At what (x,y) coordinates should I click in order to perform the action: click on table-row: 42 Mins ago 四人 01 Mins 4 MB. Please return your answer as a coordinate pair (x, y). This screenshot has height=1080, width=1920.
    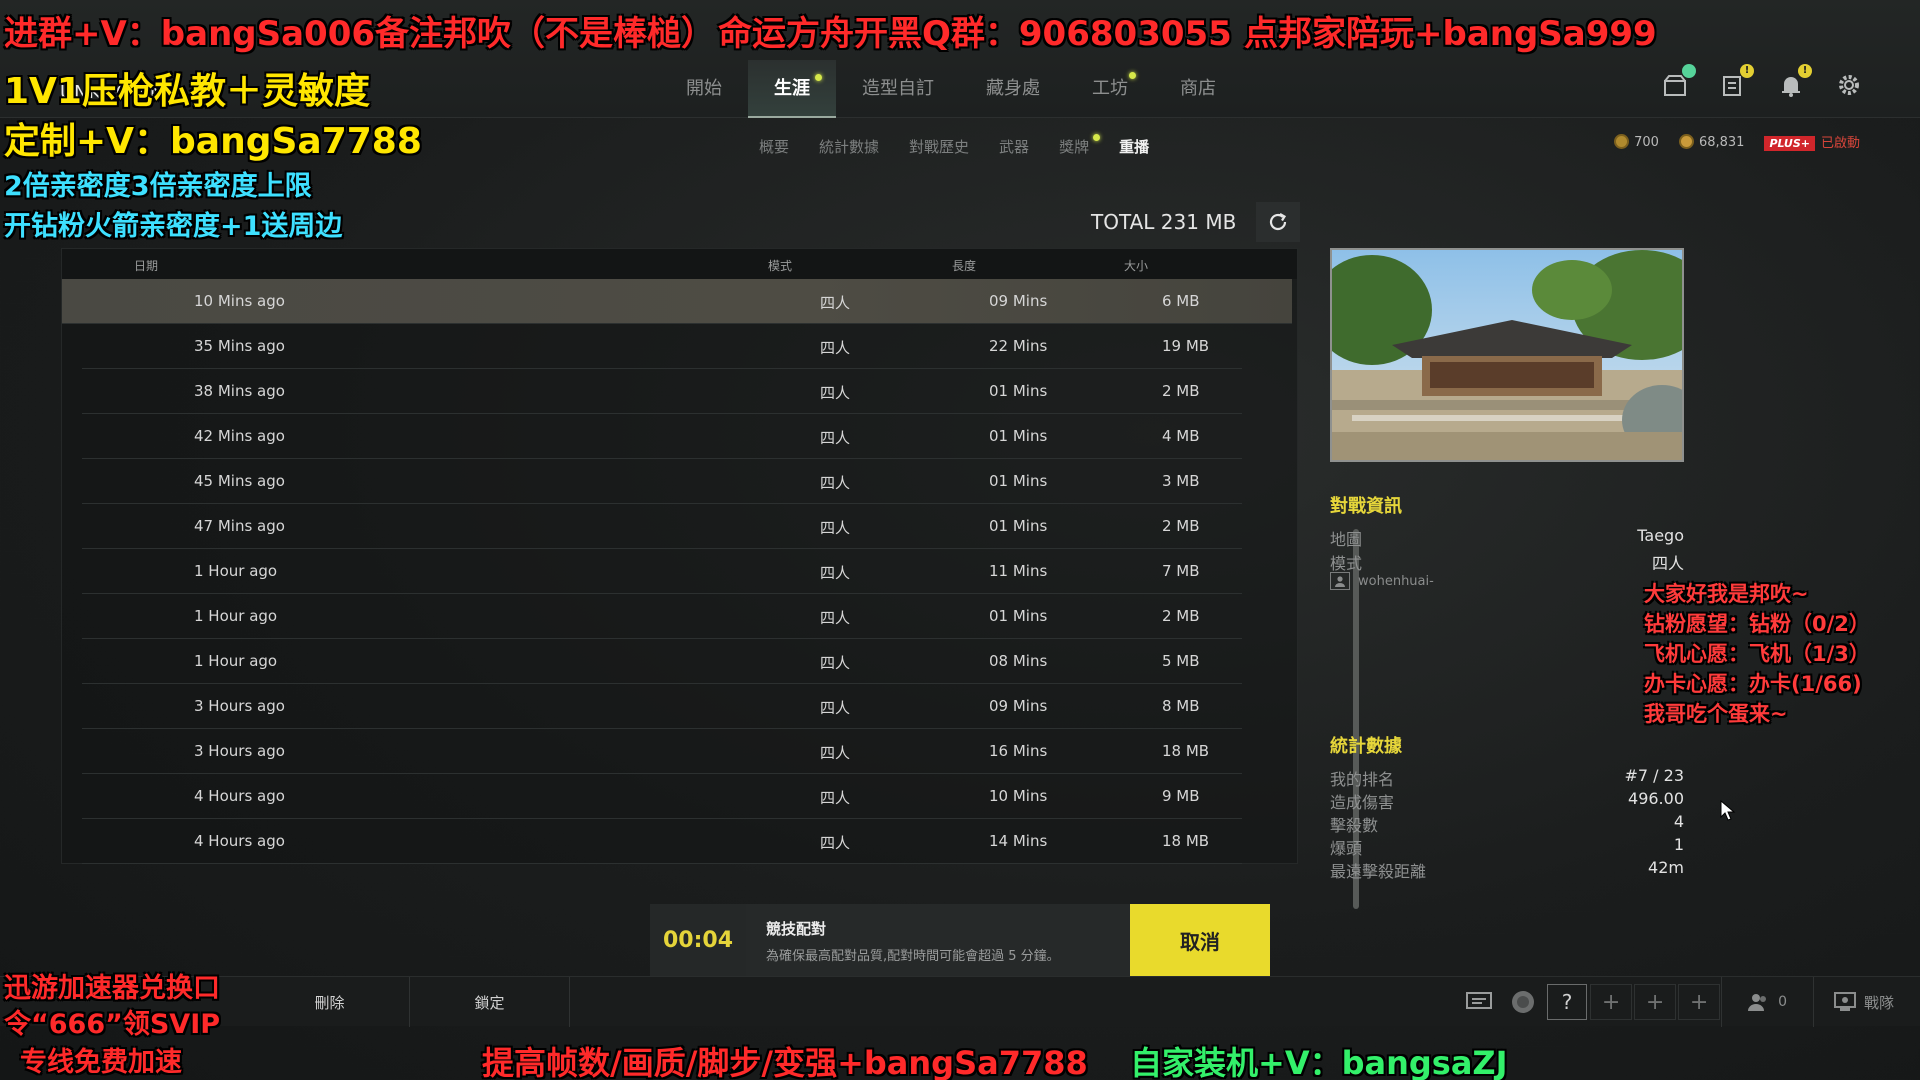
    Looking at the image, I should click on (662, 436).